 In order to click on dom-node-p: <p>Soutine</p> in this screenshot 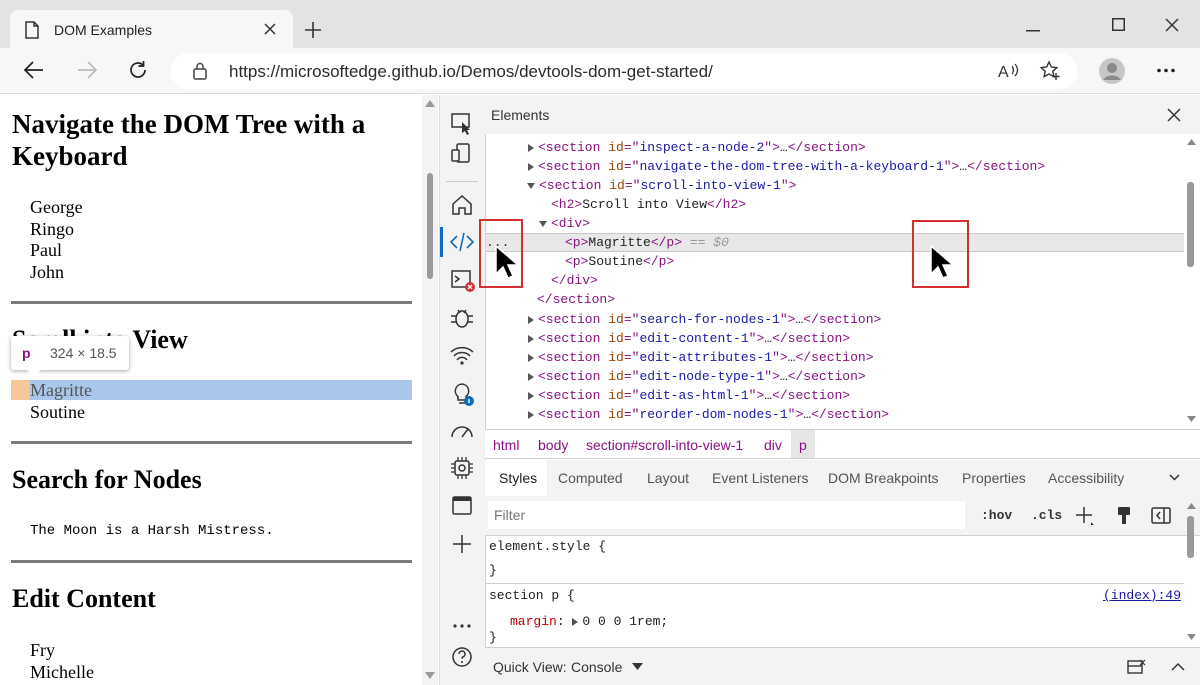, I will do `click(619, 261)`.